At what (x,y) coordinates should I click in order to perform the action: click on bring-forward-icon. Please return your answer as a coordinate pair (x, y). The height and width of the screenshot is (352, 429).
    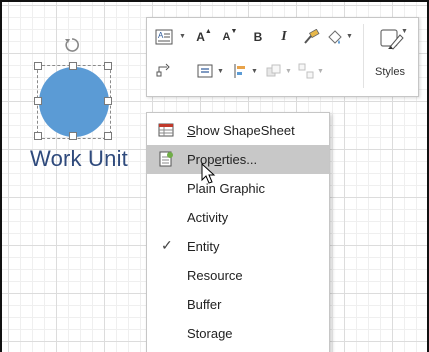
    Looking at the image, I should click on (273, 70).